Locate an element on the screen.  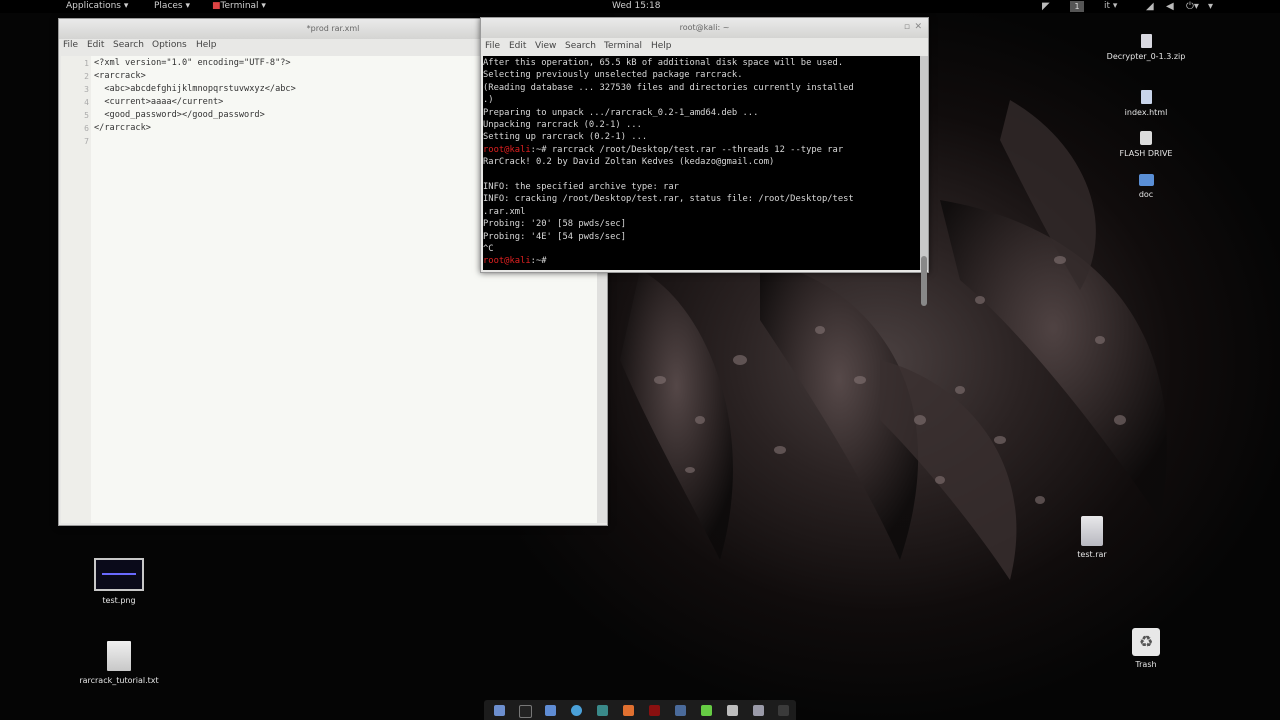
editor-menu-options: Options is located at coordinates (169, 45).